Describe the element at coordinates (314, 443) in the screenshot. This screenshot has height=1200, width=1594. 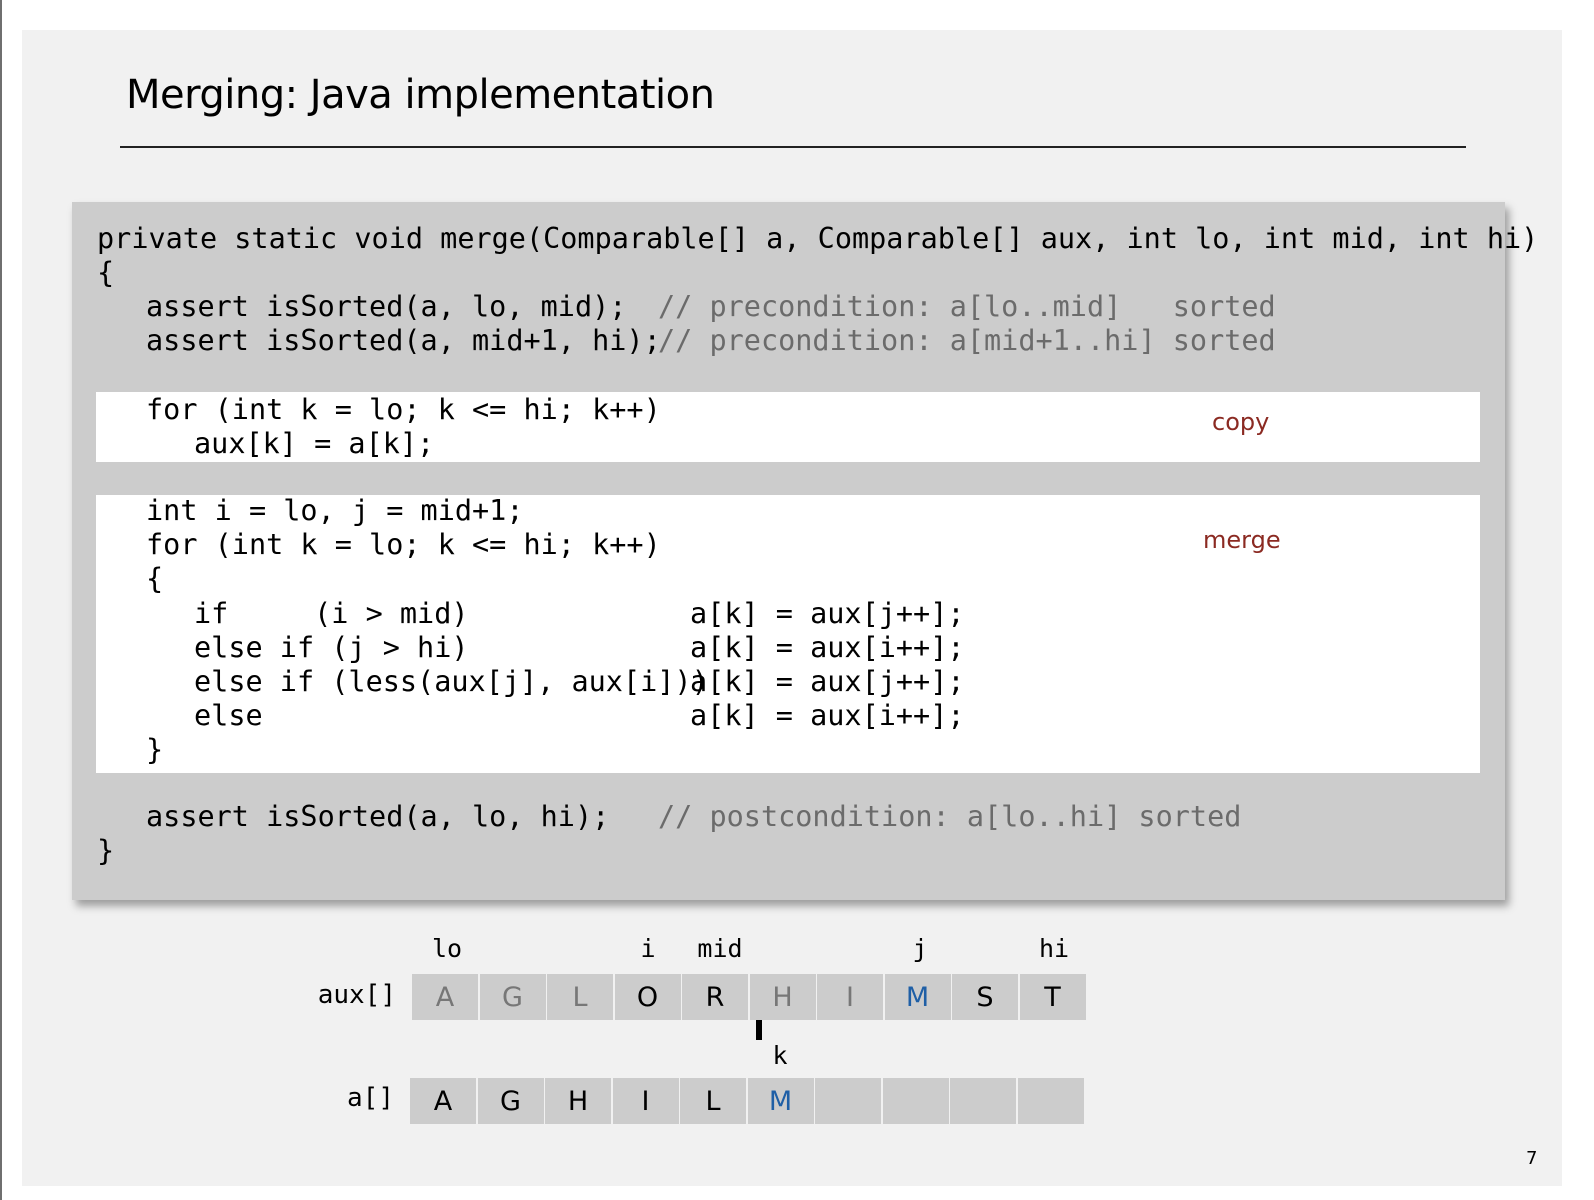
I see `code-copy-body: aux[k] = a[k];` at that location.